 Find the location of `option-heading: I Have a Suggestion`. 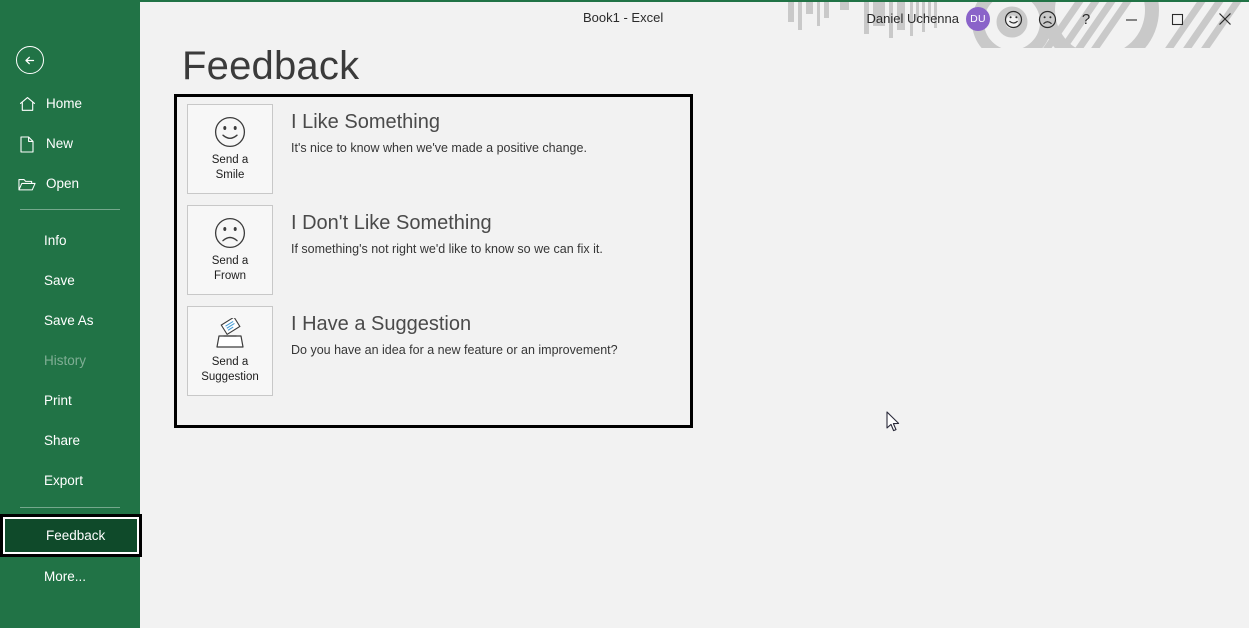

option-heading: I Have a Suggestion is located at coordinates (489, 324).